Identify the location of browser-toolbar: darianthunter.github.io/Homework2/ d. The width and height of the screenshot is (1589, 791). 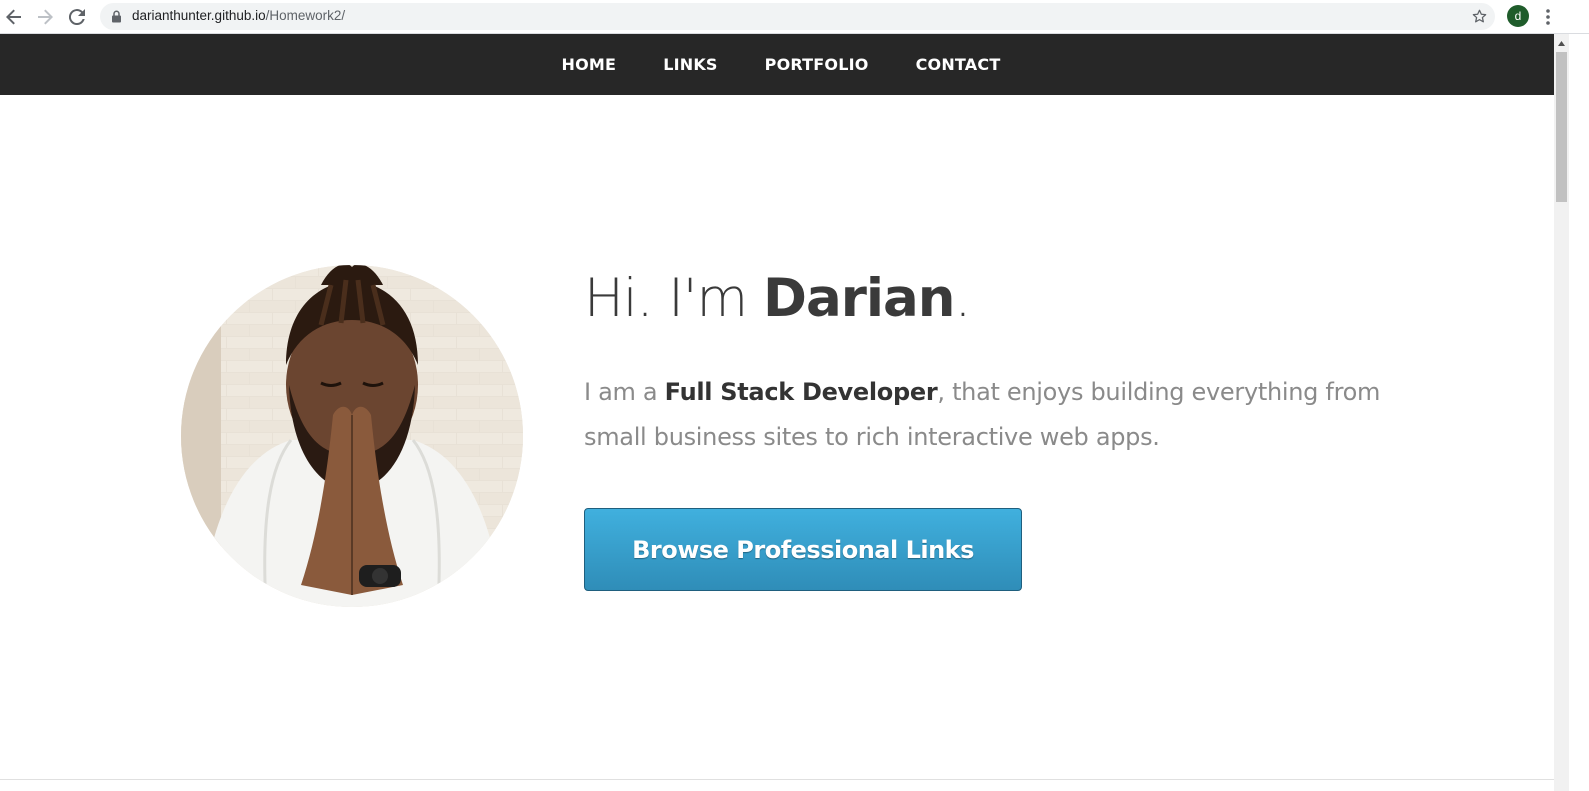
(794, 17).